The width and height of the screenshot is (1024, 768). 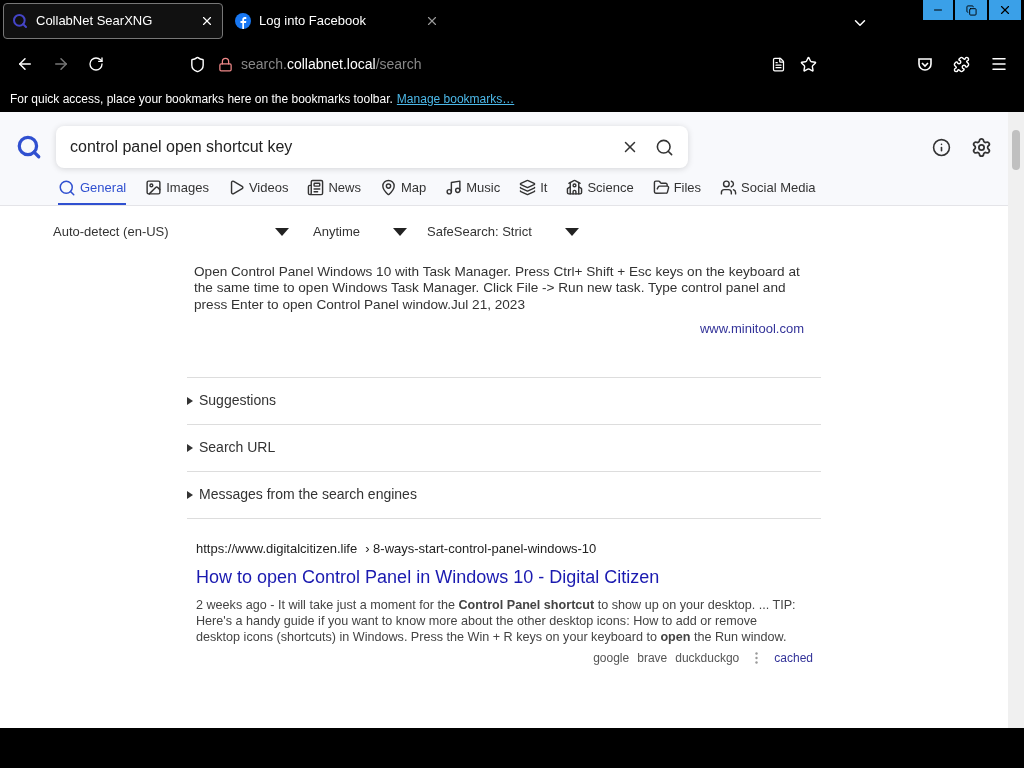 What do you see at coordinates (96, 64) in the screenshot?
I see `reload-icon` at bounding box center [96, 64].